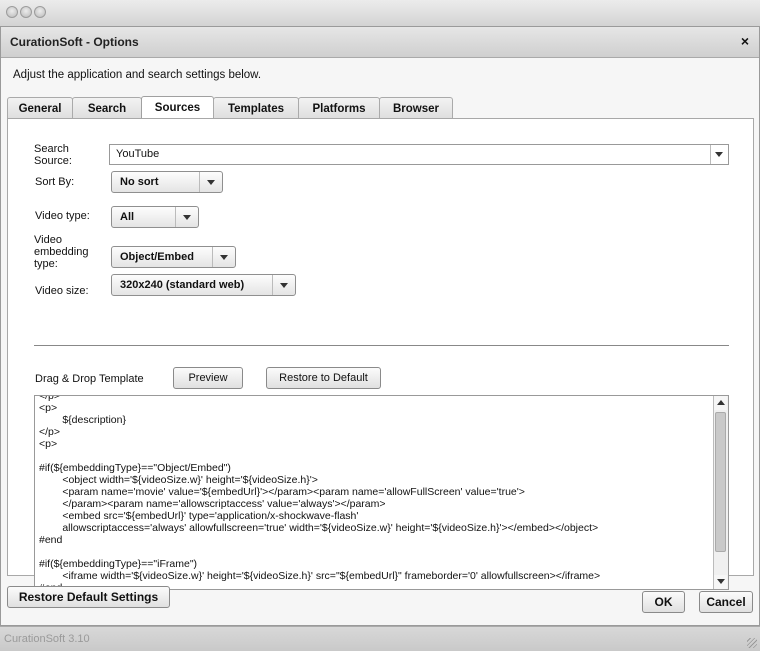 The width and height of the screenshot is (760, 651). Describe the element at coordinates (380, 13) in the screenshot. I see `os-title-bar` at that location.